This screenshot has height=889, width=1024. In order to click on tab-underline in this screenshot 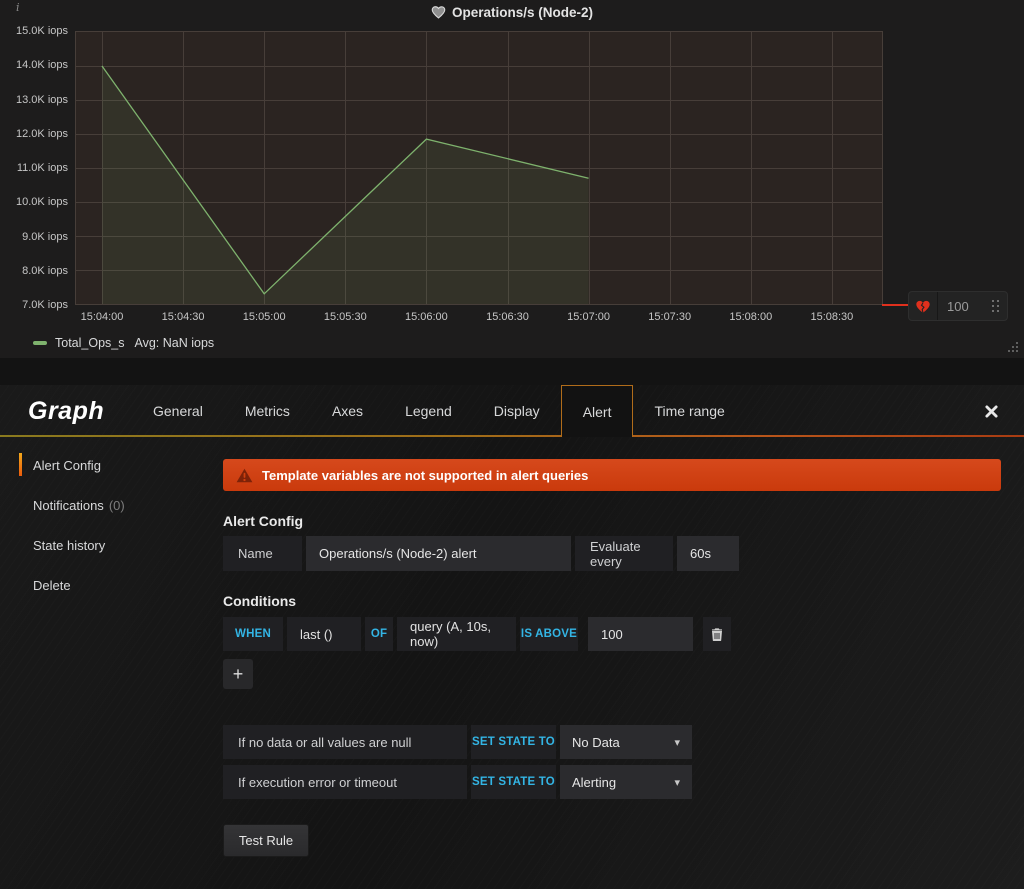, I will do `click(512, 436)`.